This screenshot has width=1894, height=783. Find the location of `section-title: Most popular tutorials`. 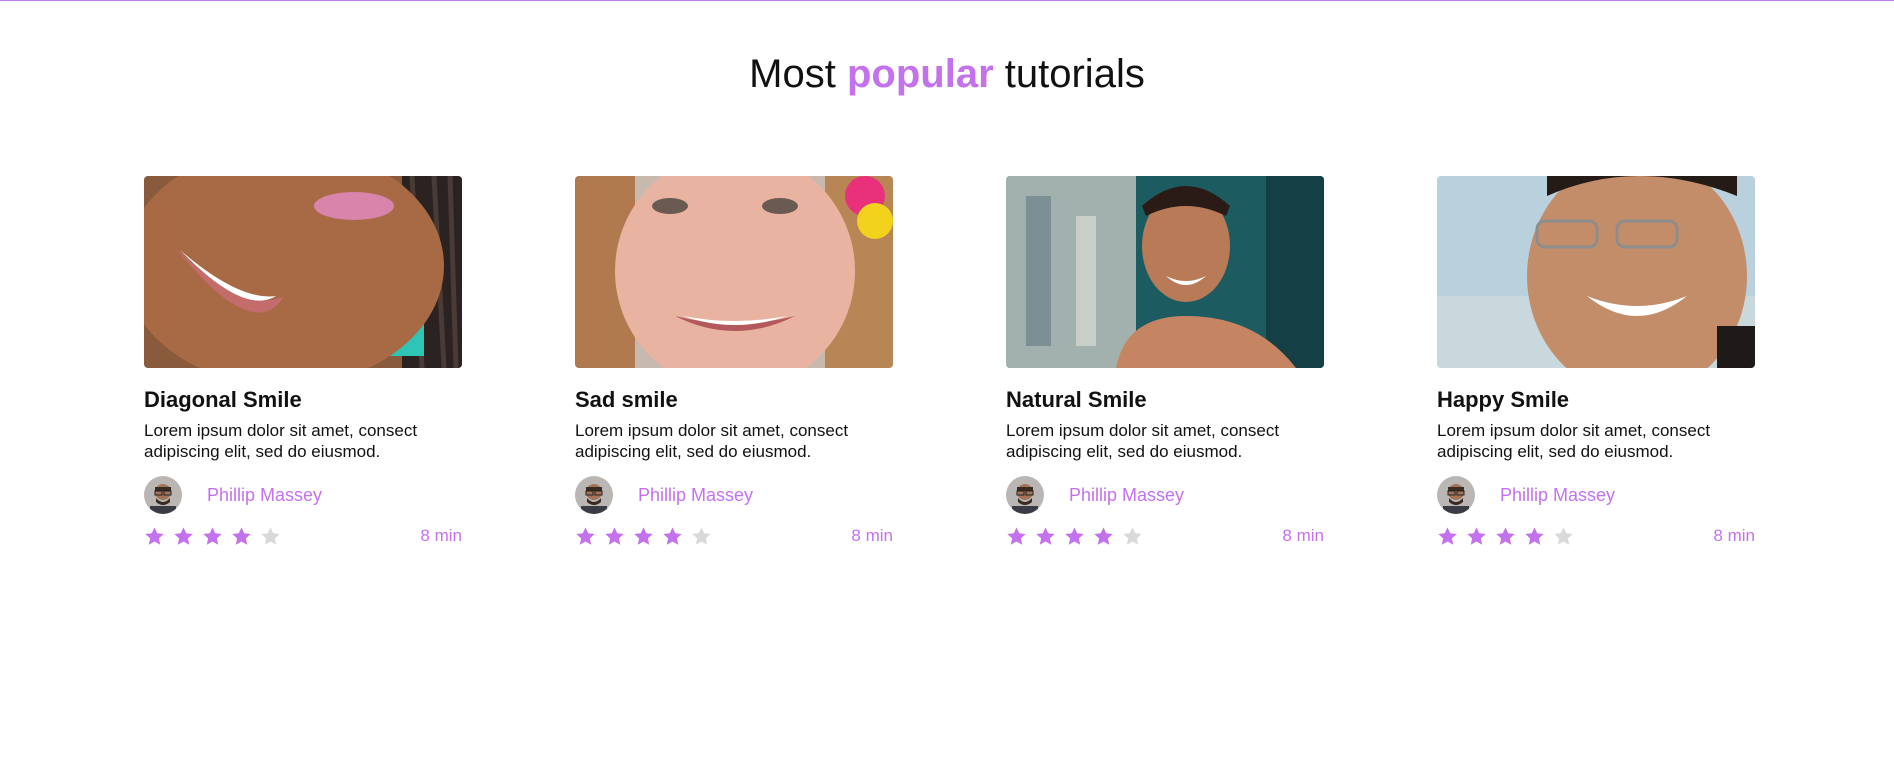

section-title: Most popular tutorials is located at coordinates (947, 74).